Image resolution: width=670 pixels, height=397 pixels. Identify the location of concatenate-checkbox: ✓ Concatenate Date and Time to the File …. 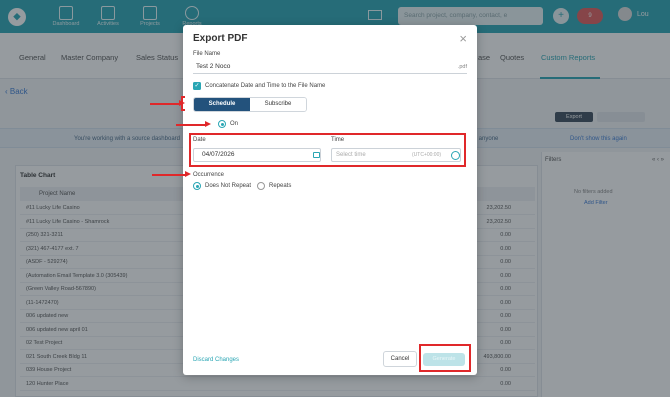
(259, 86).